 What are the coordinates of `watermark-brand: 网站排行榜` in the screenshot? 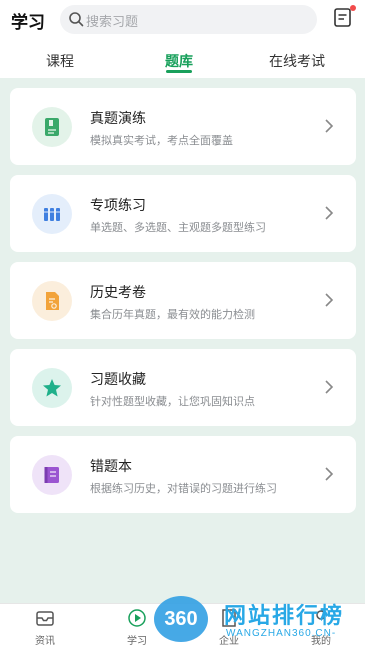 It's located at (284, 615).